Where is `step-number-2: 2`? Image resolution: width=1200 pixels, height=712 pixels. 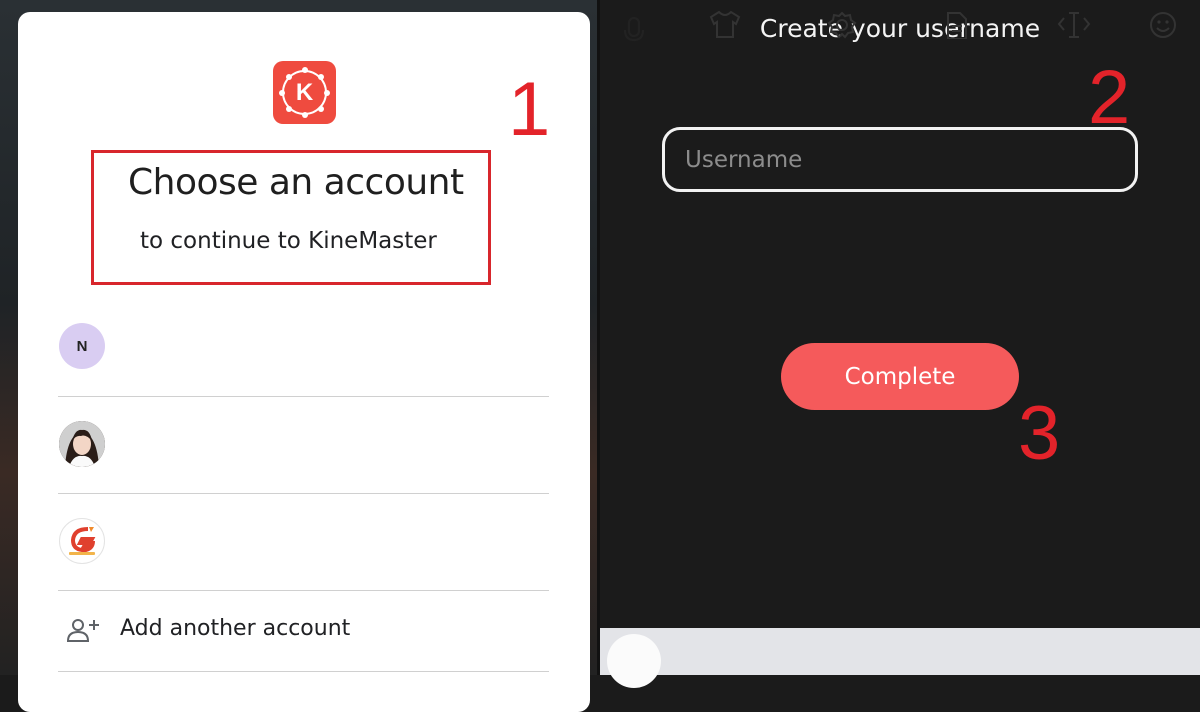
step-number-2: 2 is located at coordinates (1109, 97).